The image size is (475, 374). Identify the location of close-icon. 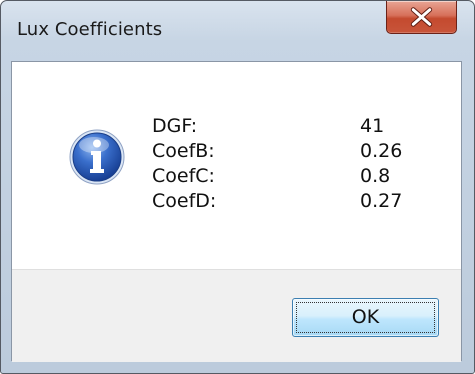
(421, 17).